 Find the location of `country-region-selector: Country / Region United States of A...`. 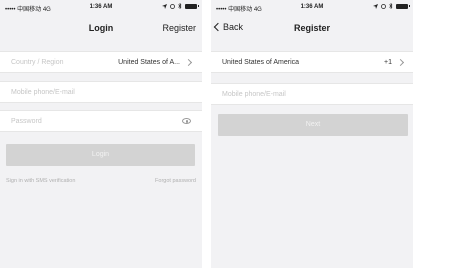

country-region-selector: Country / Region United States of A... is located at coordinates (101, 62).